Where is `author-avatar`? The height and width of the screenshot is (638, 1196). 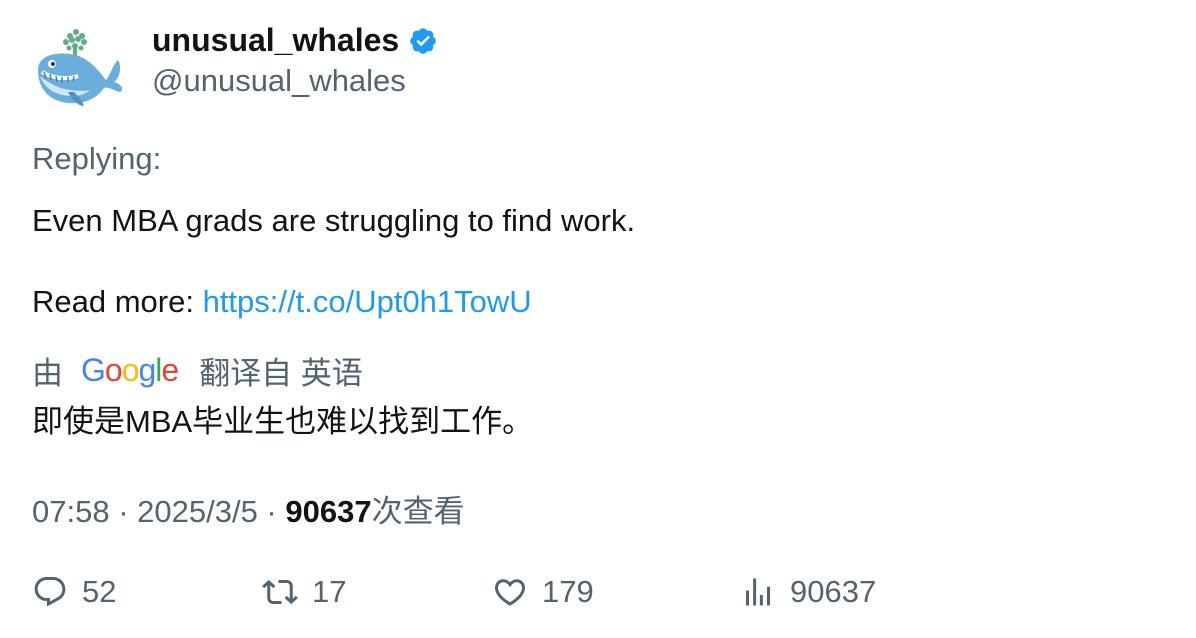
author-avatar is located at coordinates (78, 68).